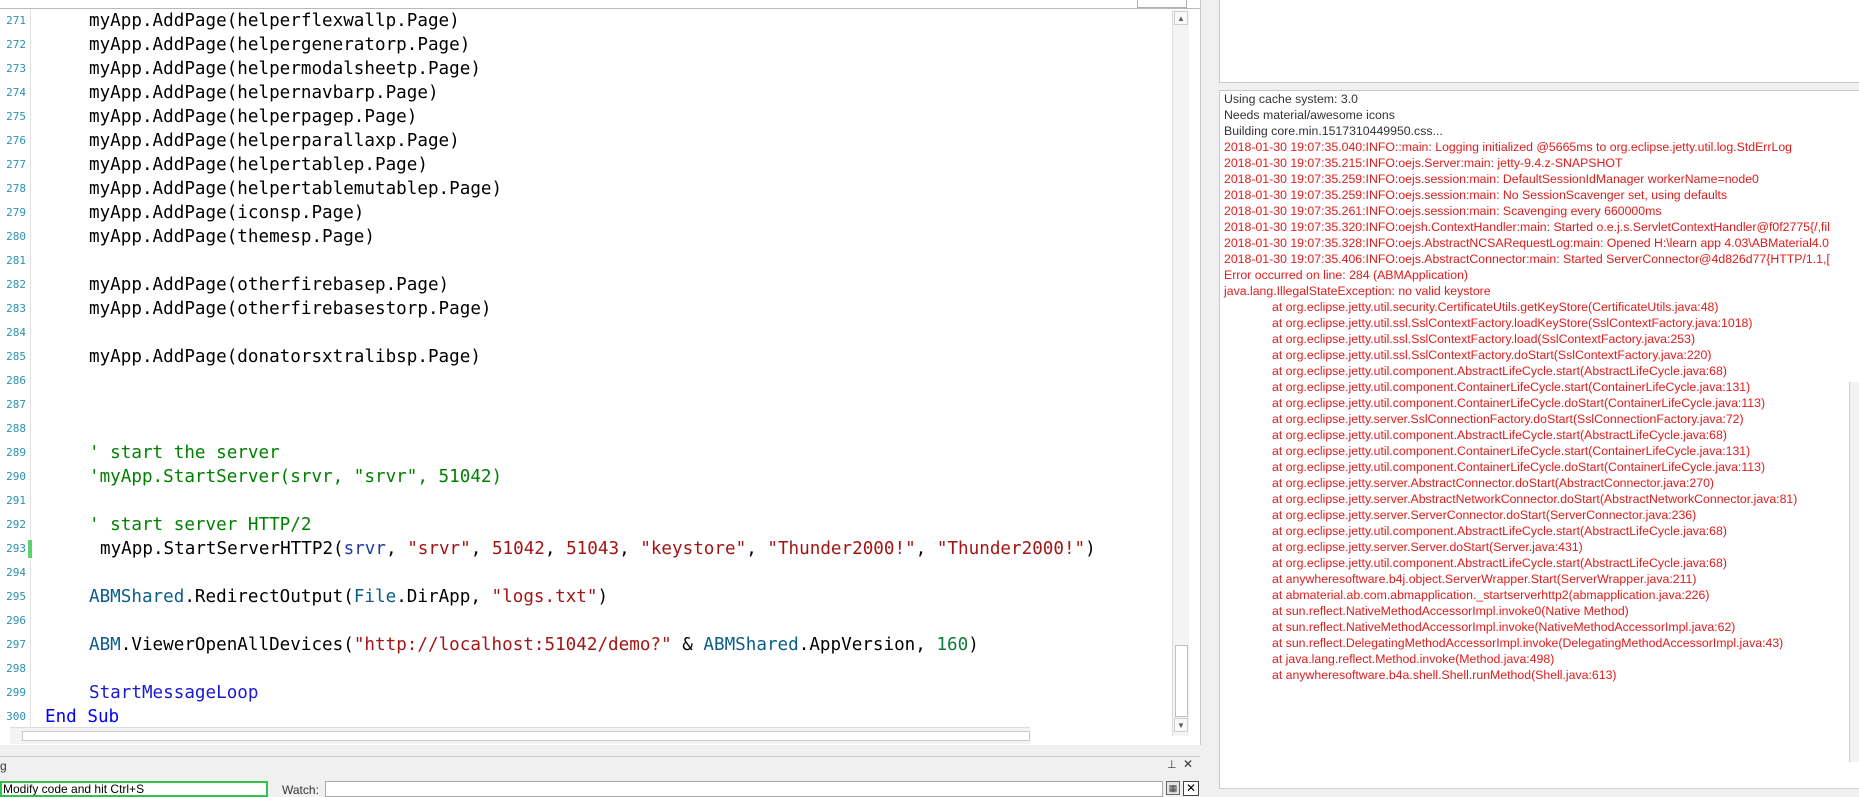  What do you see at coordinates (1210, 398) in the screenshot?
I see `splitter` at bounding box center [1210, 398].